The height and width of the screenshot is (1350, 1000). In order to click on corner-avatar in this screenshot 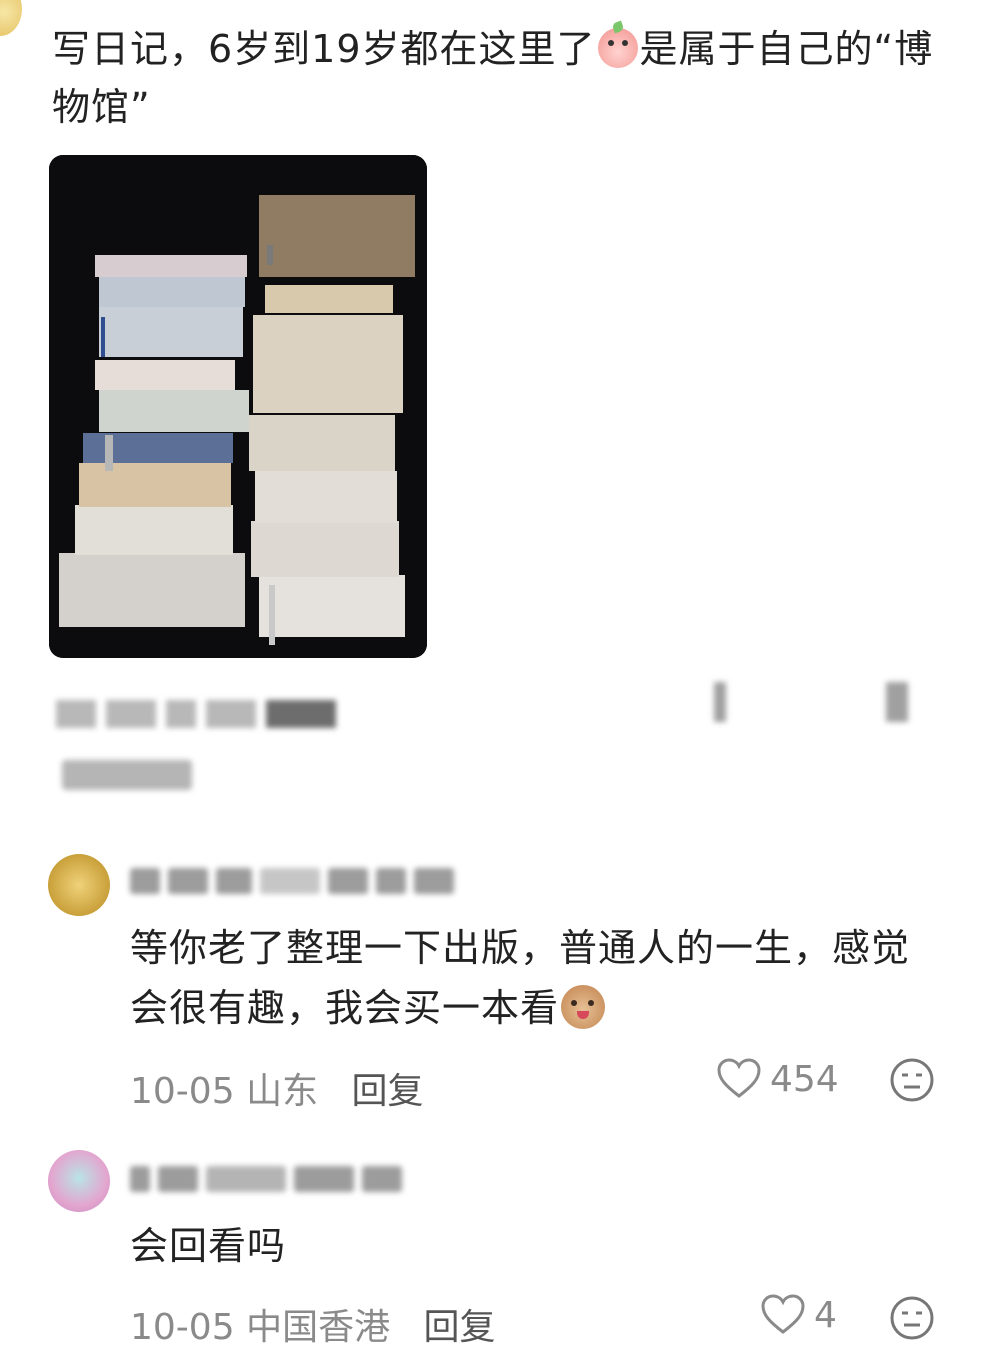, I will do `click(11, 18)`.